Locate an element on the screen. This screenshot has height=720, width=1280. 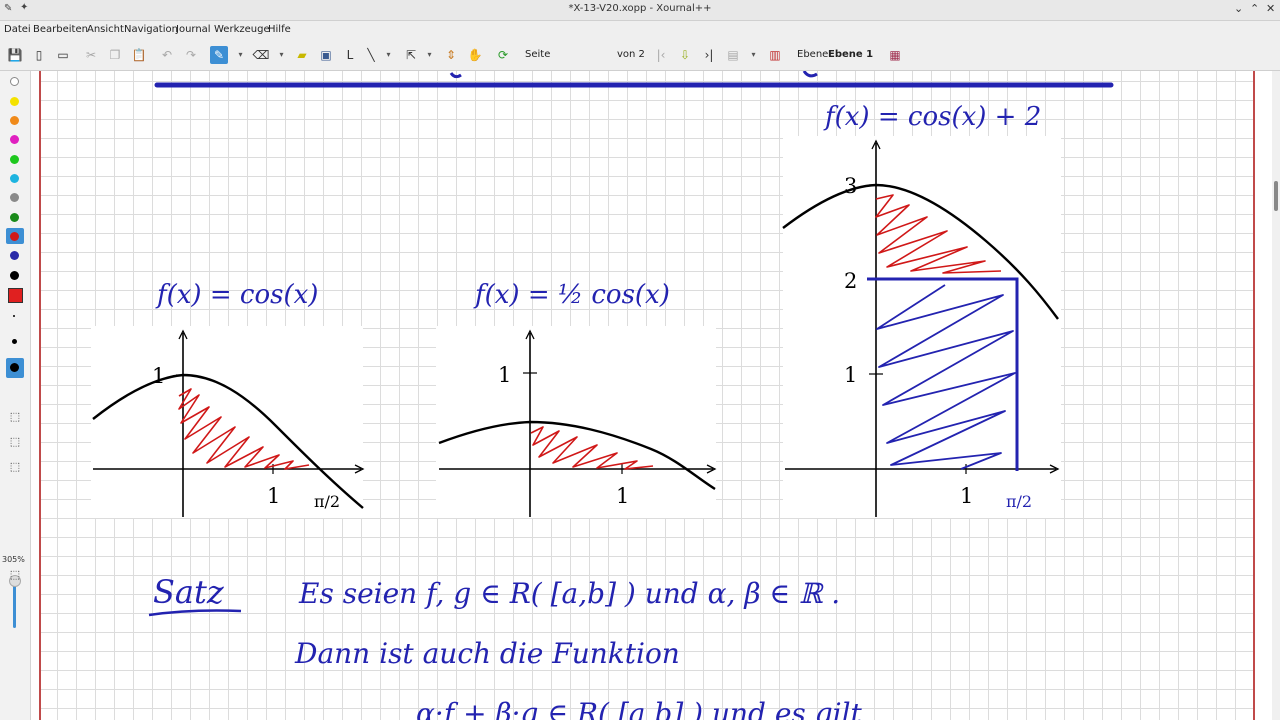
menu-werkzeuge: Werkzeuge is located at coordinates (242, 29).